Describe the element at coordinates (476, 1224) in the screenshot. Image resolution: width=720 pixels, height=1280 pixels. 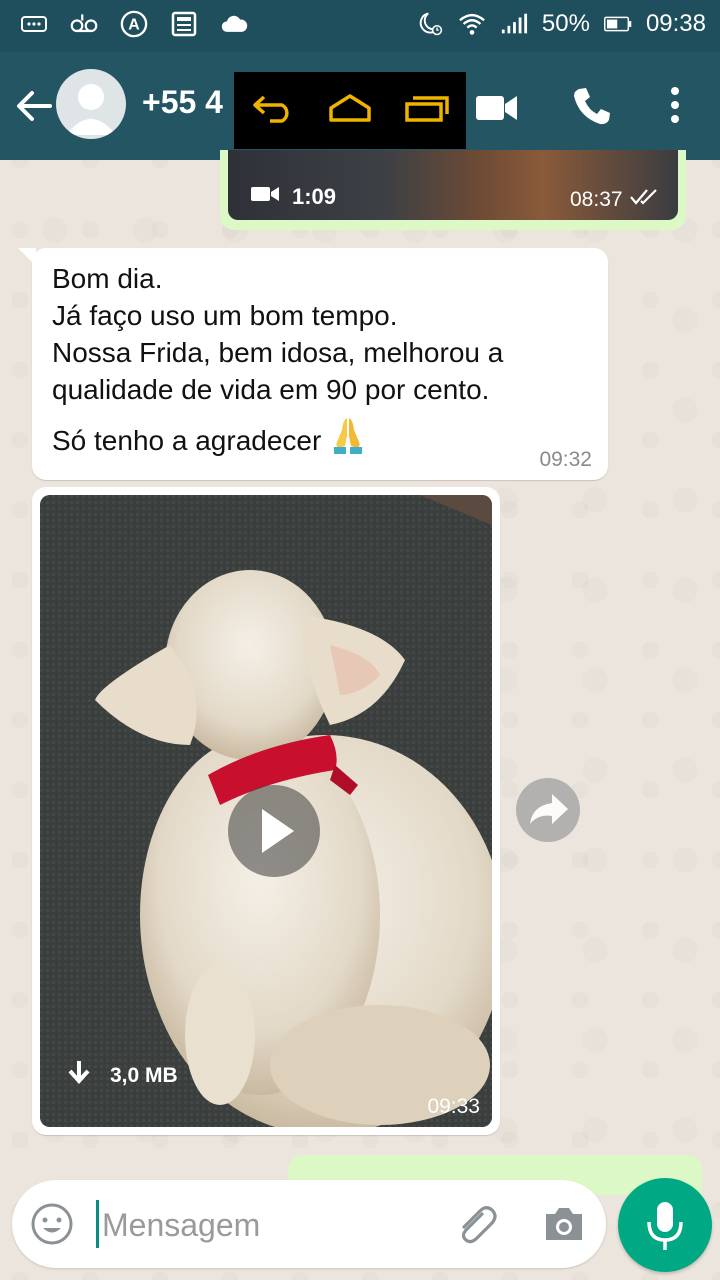
I see `paperclip-icon` at that location.